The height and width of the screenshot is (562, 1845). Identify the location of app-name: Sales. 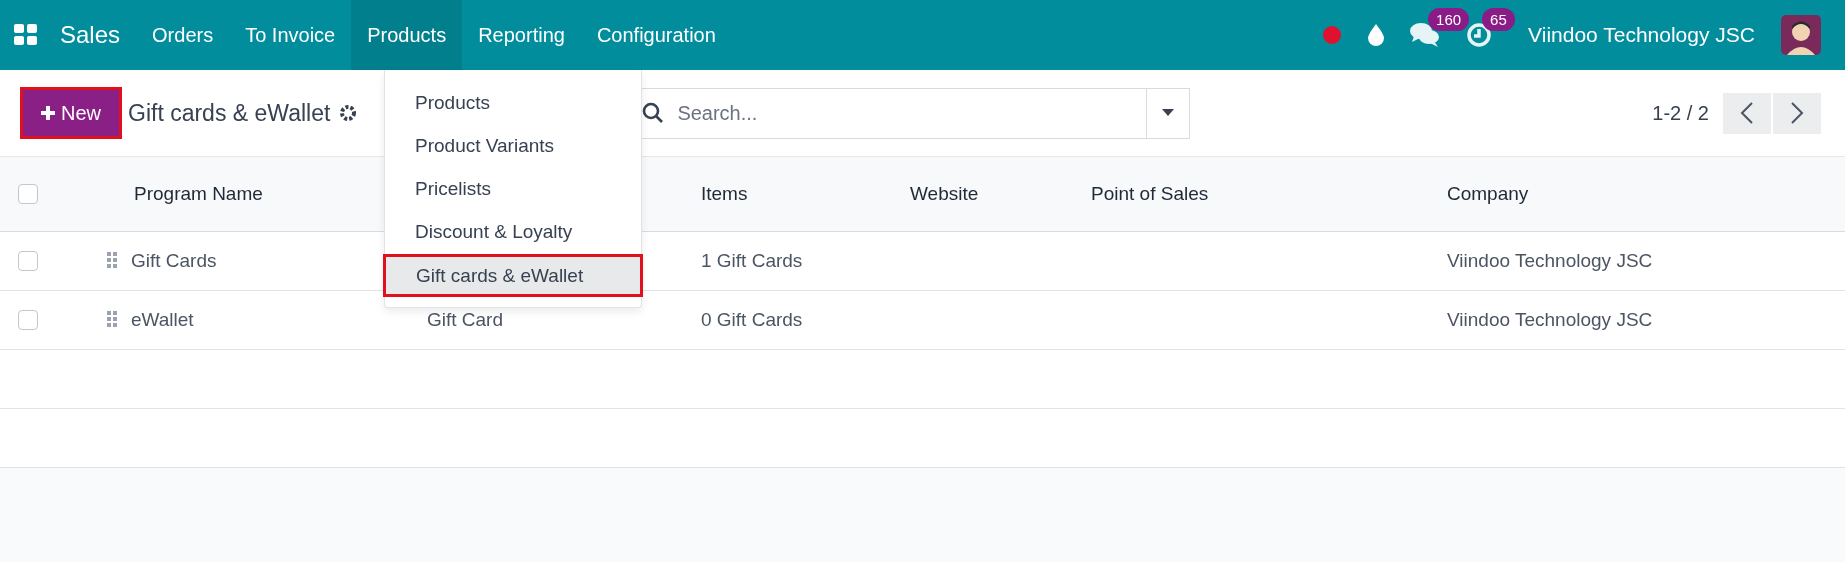
(87, 35).